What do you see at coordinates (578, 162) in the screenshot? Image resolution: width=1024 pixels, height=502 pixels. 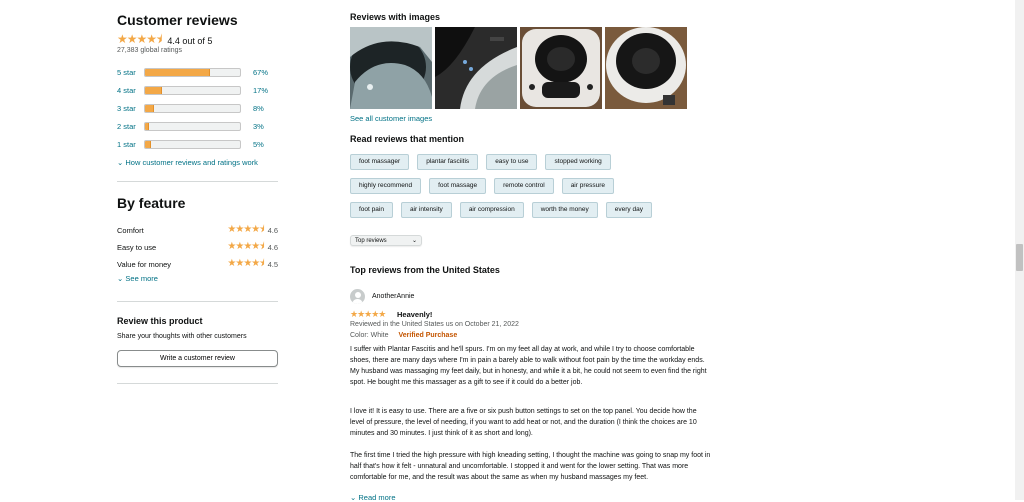 I see `mention-chip: stopped working` at bounding box center [578, 162].